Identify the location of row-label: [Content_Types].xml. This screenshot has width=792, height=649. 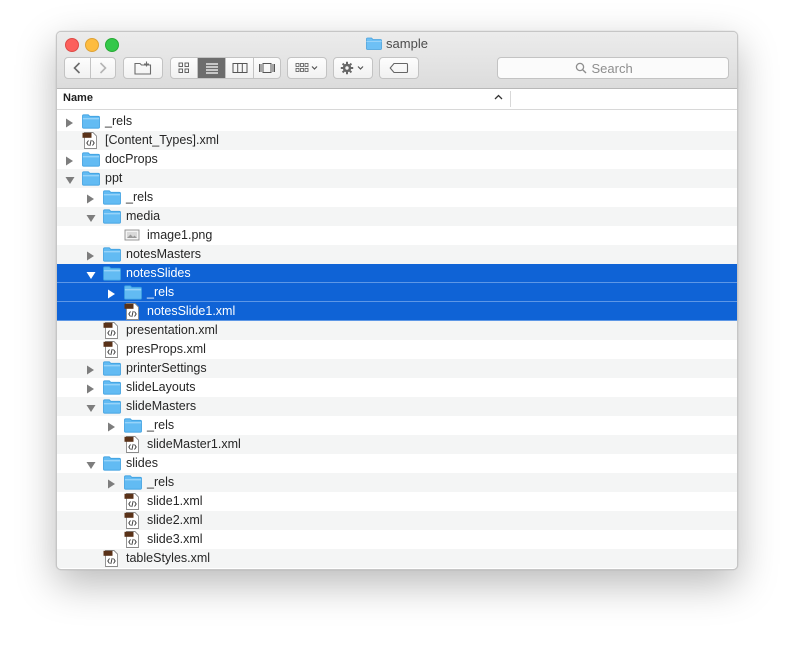
(162, 140).